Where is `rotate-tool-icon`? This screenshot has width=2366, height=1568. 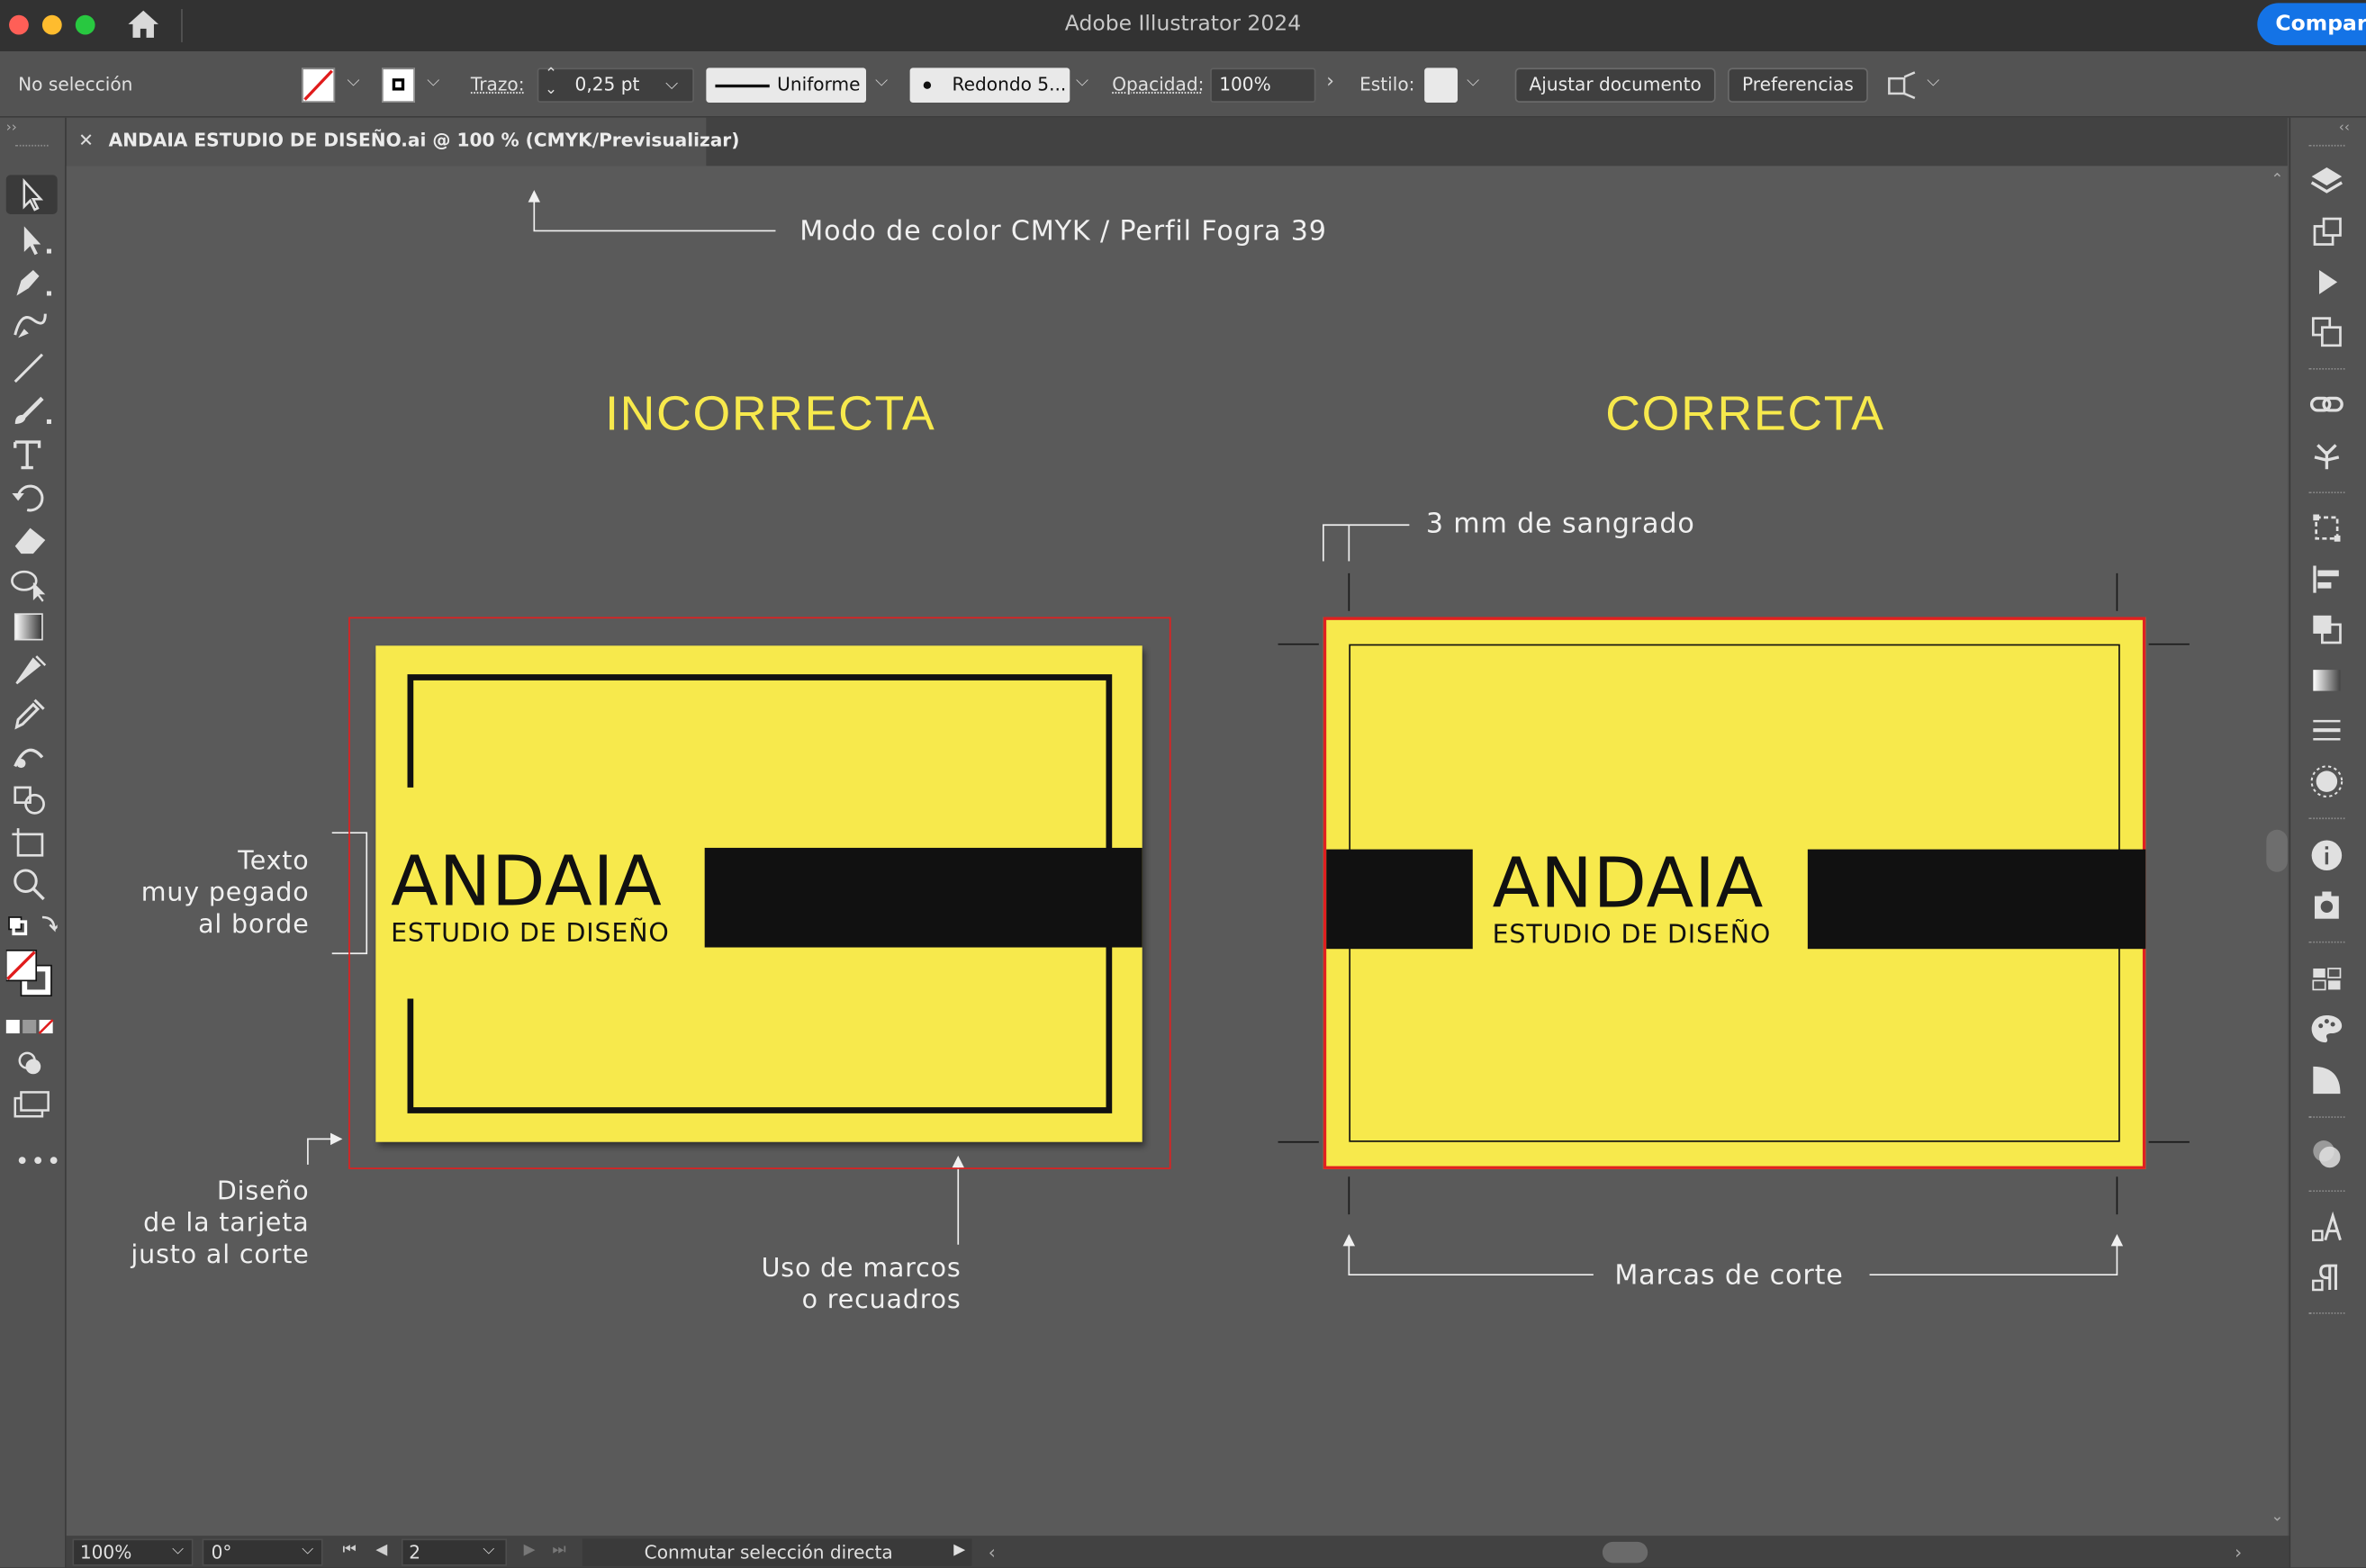 rotate-tool-icon is located at coordinates (32, 497).